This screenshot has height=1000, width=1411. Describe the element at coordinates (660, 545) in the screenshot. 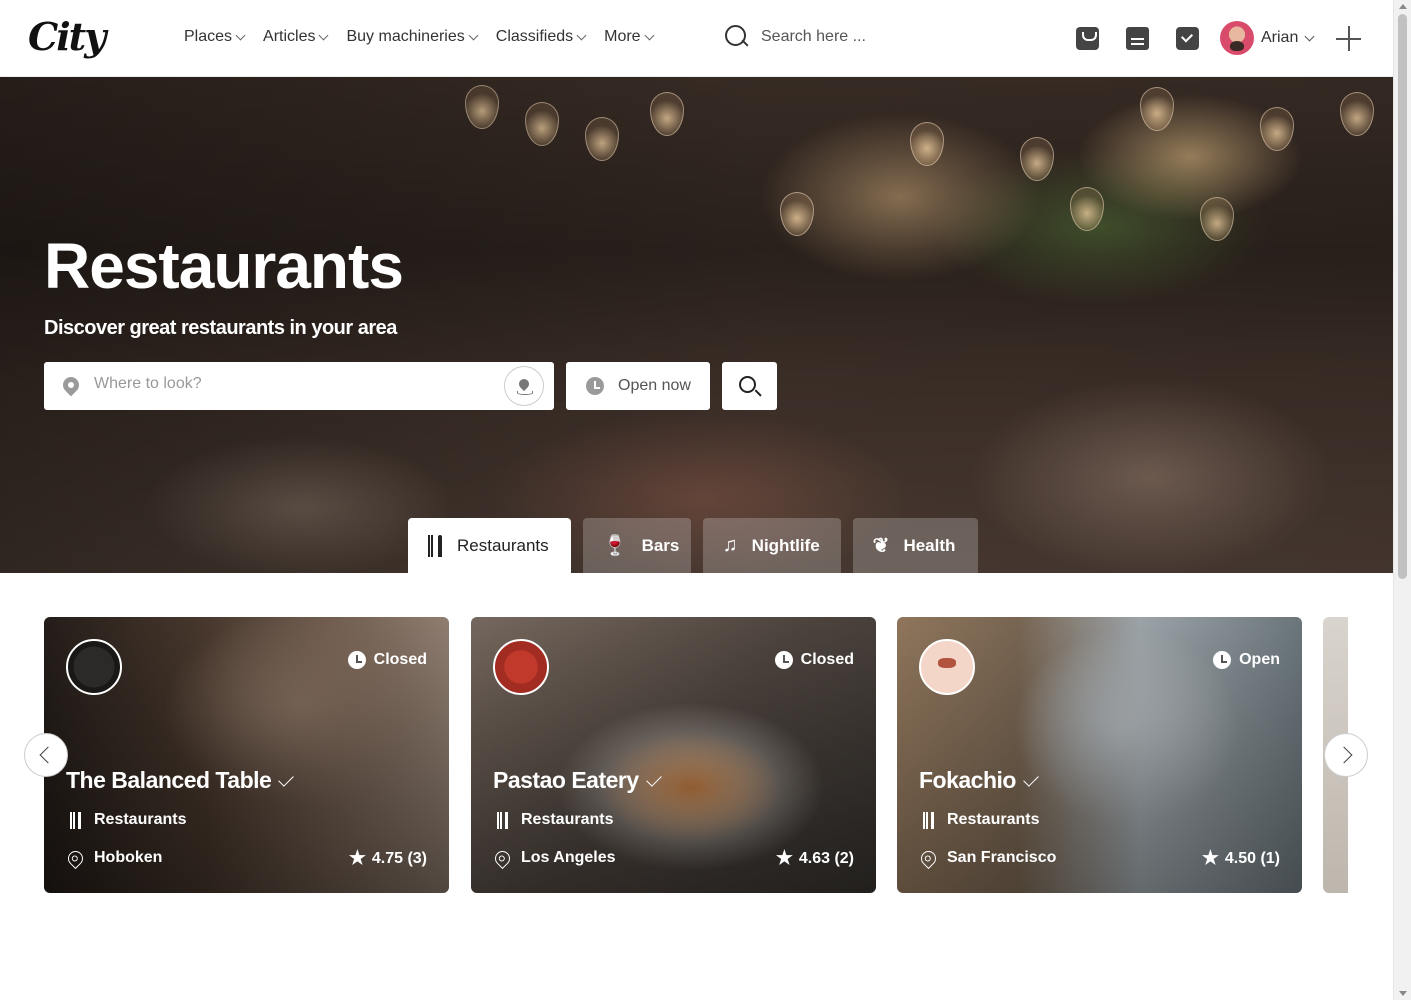

I see `tab-bars-label: Bars` at that location.